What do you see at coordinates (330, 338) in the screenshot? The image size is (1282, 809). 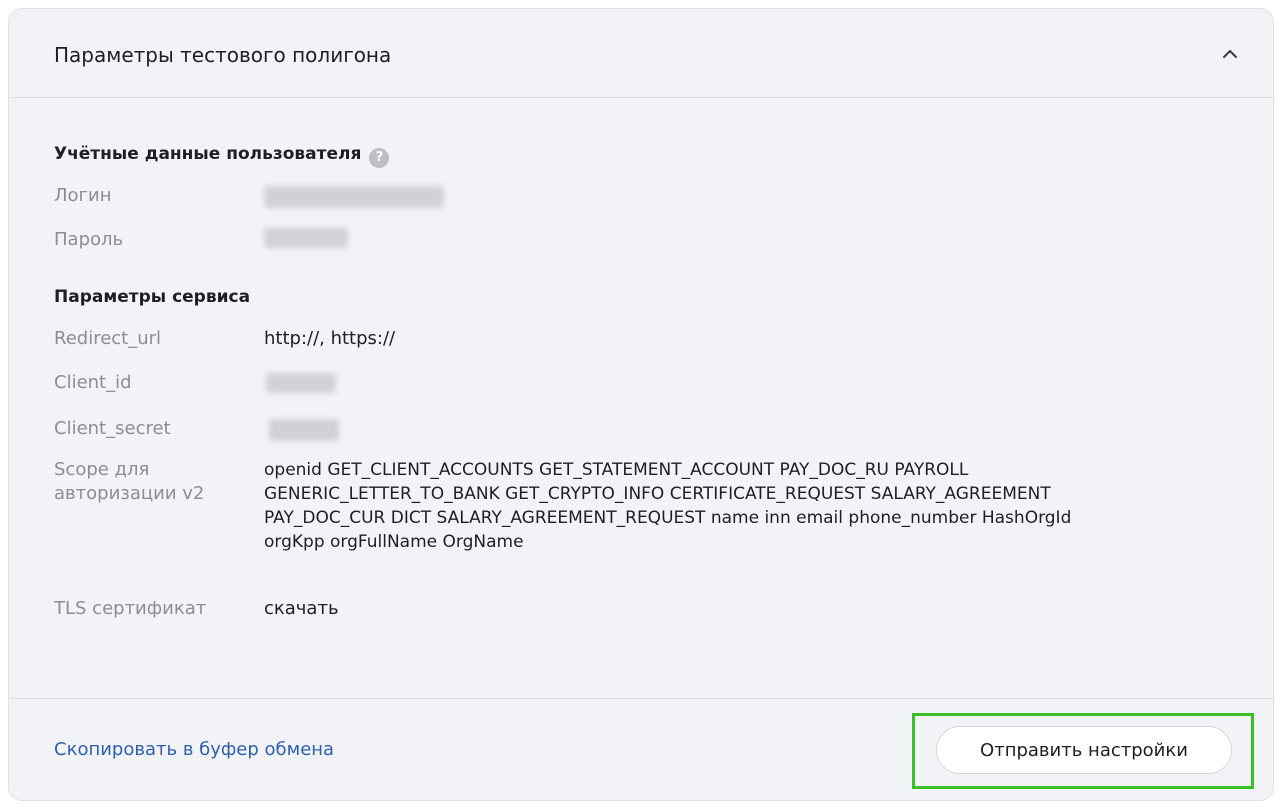 I see `redirect-url-value: http://, https://` at bounding box center [330, 338].